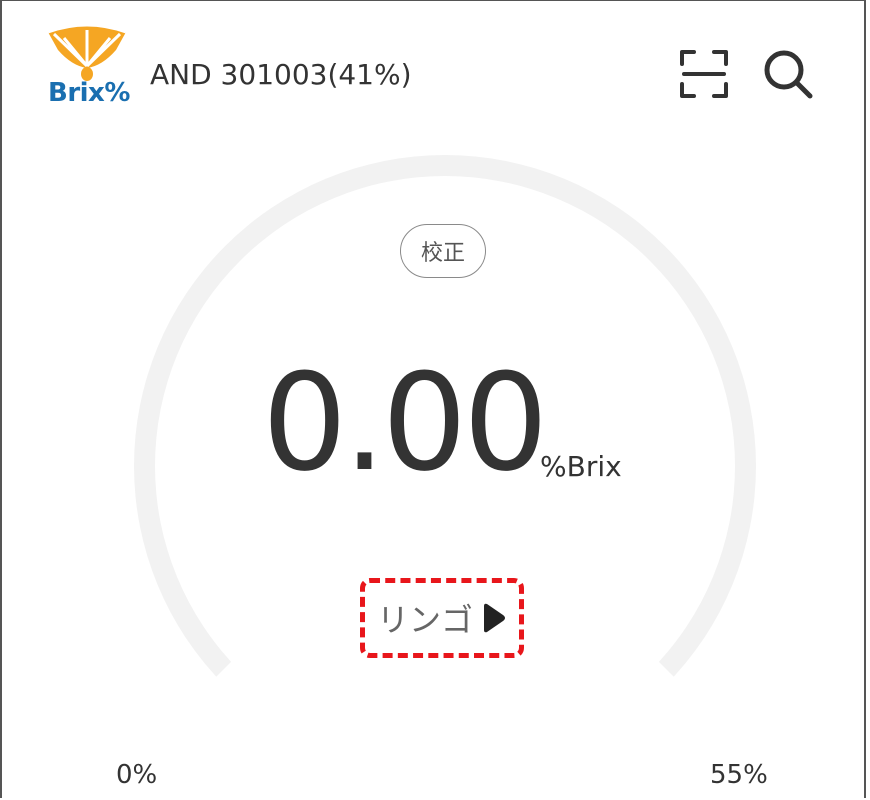 The width and height of the screenshot is (870, 800). I want to click on logo-text: Brix%, so click(89, 93).